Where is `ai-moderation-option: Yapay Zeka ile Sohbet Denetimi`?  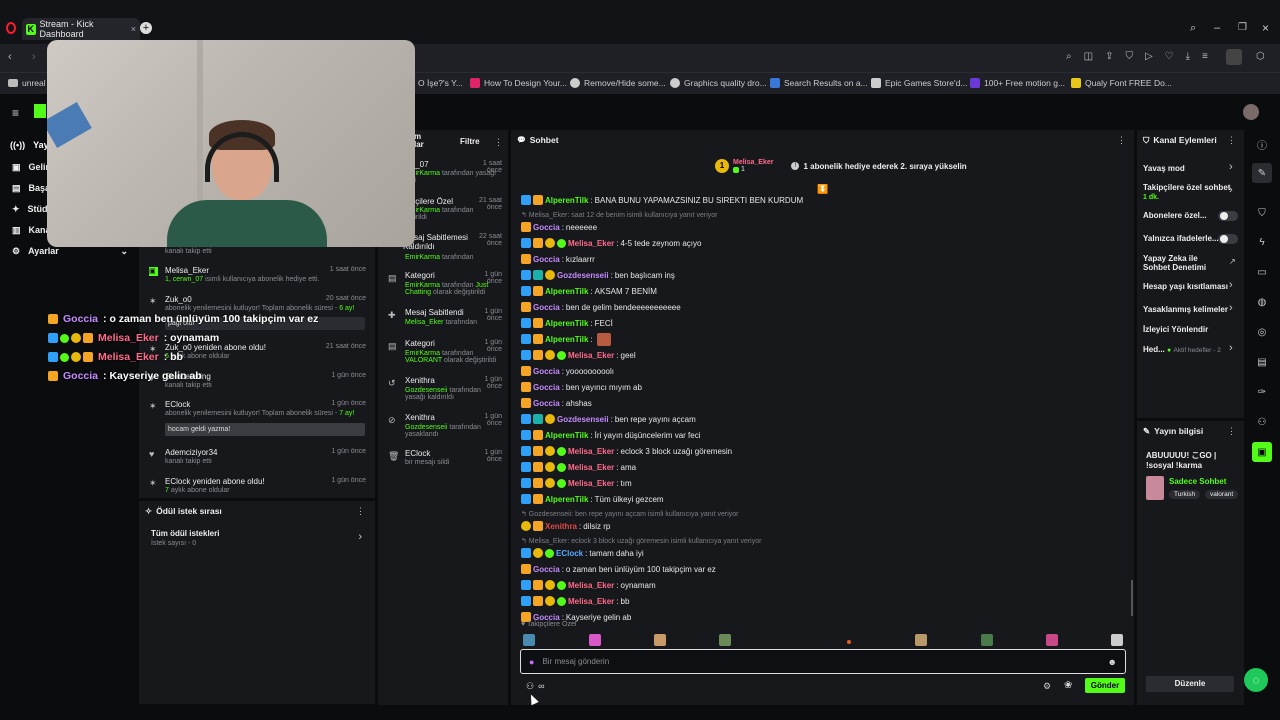 ai-moderation-option: Yapay Zeka ile Sohbet Denetimi is located at coordinates (1184, 263).